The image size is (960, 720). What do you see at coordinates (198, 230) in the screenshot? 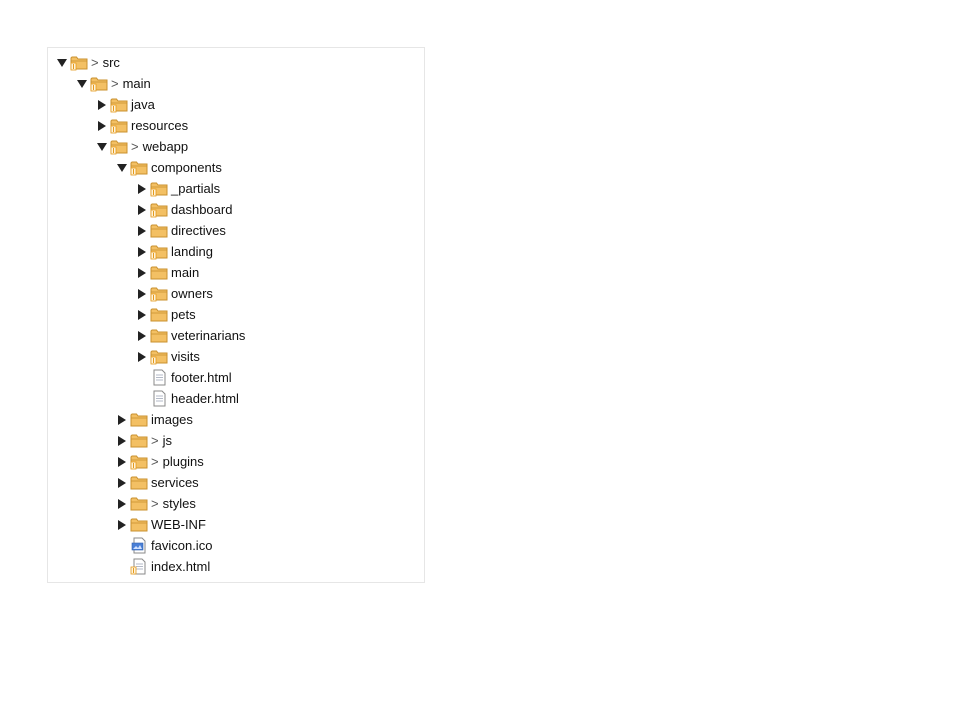
I see `tree-item-label: directives` at bounding box center [198, 230].